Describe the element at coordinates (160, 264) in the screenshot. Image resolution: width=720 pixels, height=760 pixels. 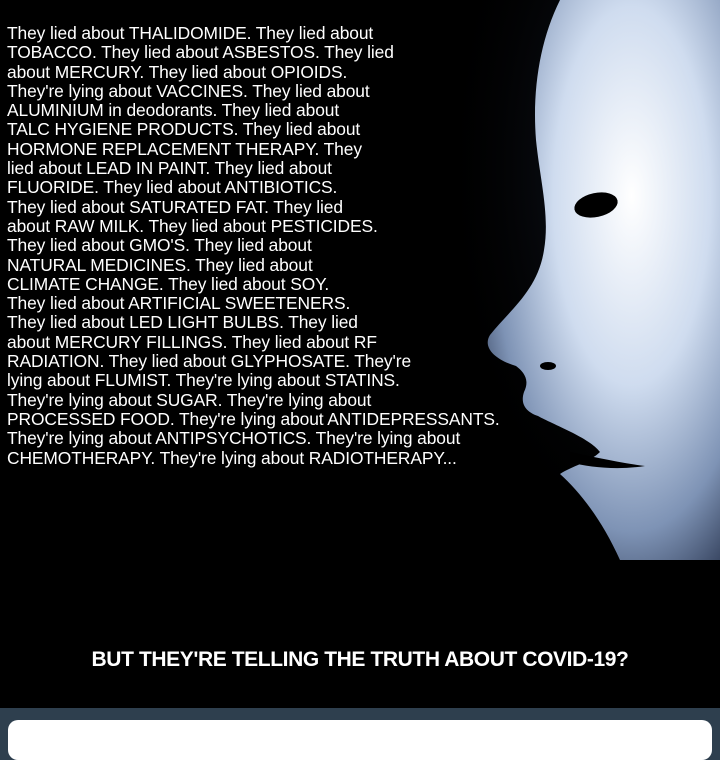
I see `claims-line: NATURAL MEDICINES. They lied about` at that location.